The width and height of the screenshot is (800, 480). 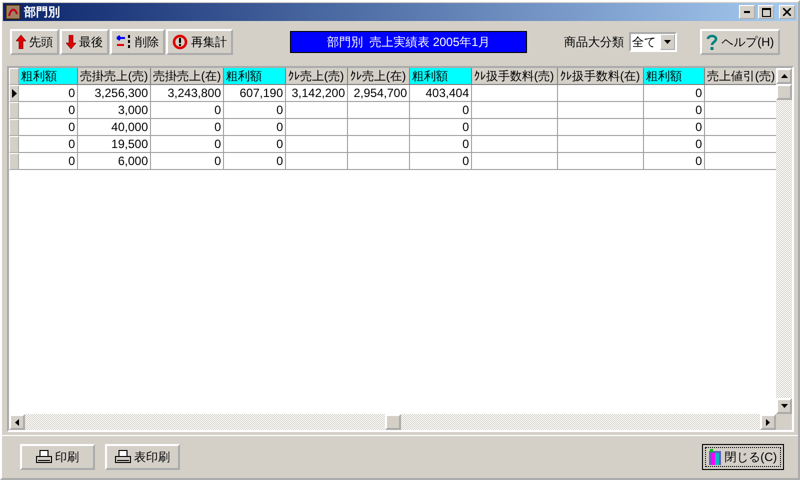 I want to click on category-dropdown: 全て, so click(x=653, y=42).